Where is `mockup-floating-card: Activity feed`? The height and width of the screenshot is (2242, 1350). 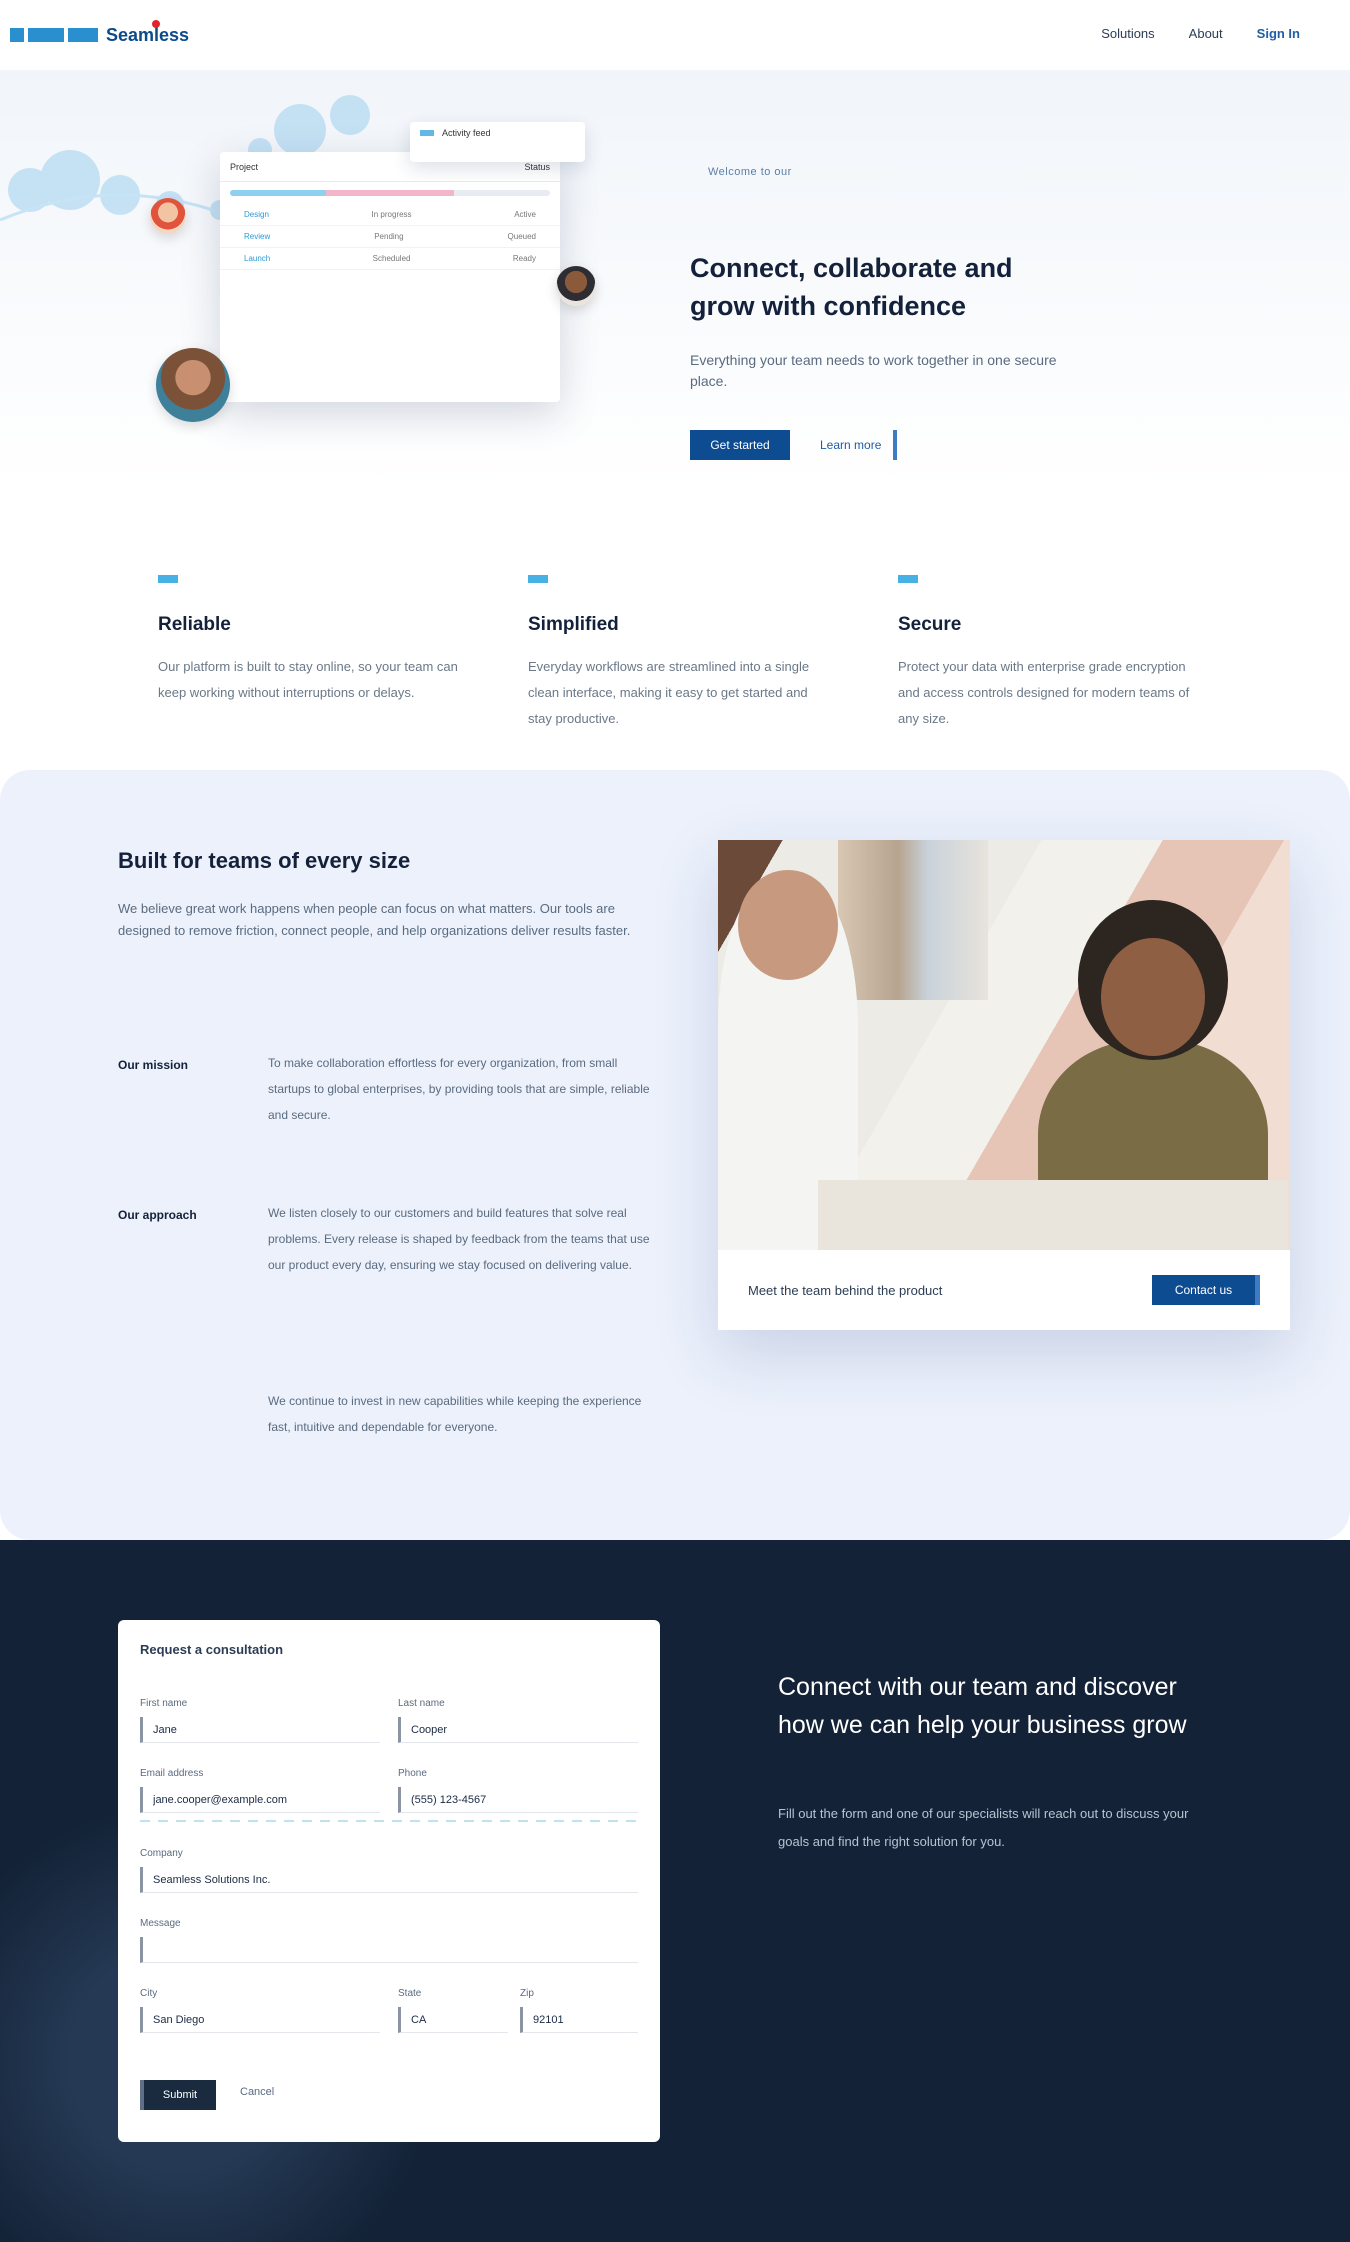 mockup-floating-card: Activity feed is located at coordinates (497, 142).